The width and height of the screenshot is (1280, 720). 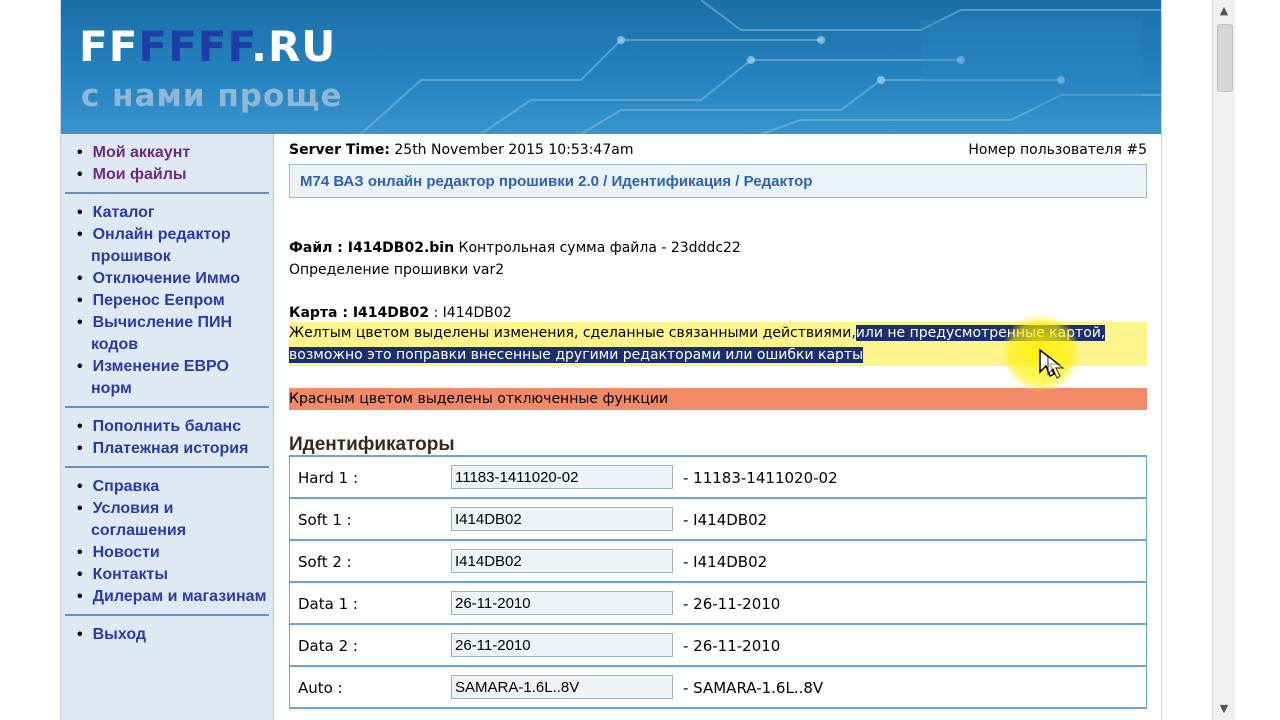 I want to click on logo-text-part3: .RU, so click(x=293, y=46).